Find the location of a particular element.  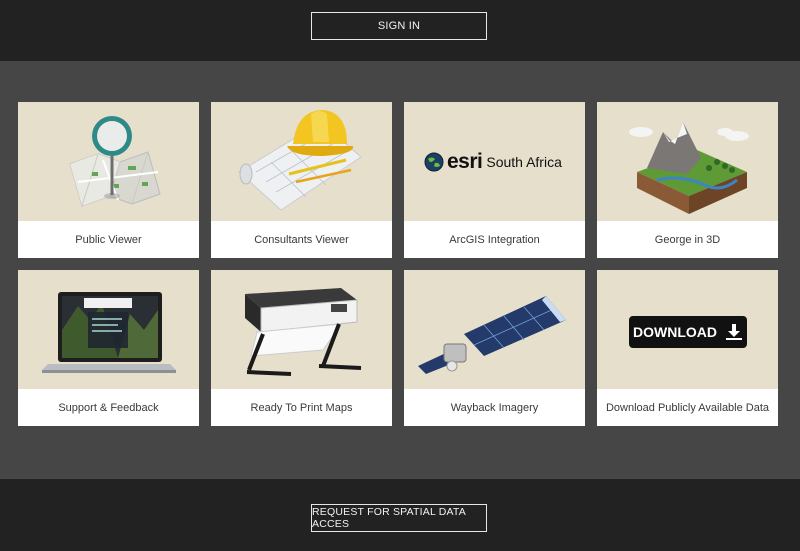

hardhat-blueprint-icon is located at coordinates (300, 160).